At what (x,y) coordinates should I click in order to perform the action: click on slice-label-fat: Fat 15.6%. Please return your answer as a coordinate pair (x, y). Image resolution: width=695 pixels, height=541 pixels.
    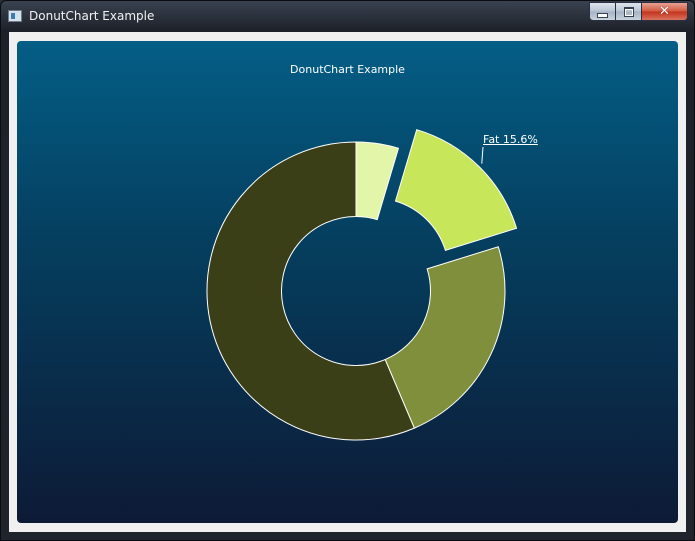
    Looking at the image, I should click on (510, 139).